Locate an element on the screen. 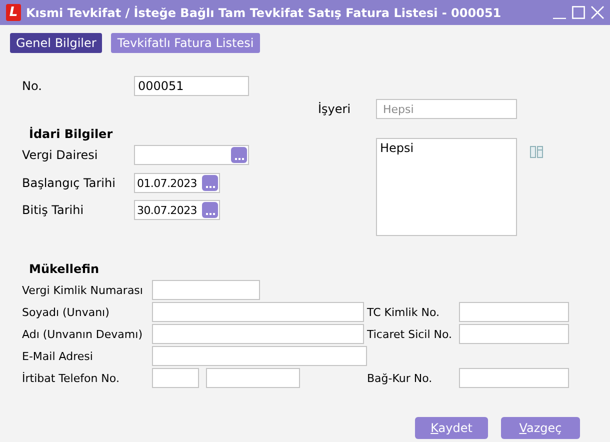 Image resolution: width=610 pixels, height=442 pixels. date-field: 01.07.2023 is located at coordinates (177, 183).